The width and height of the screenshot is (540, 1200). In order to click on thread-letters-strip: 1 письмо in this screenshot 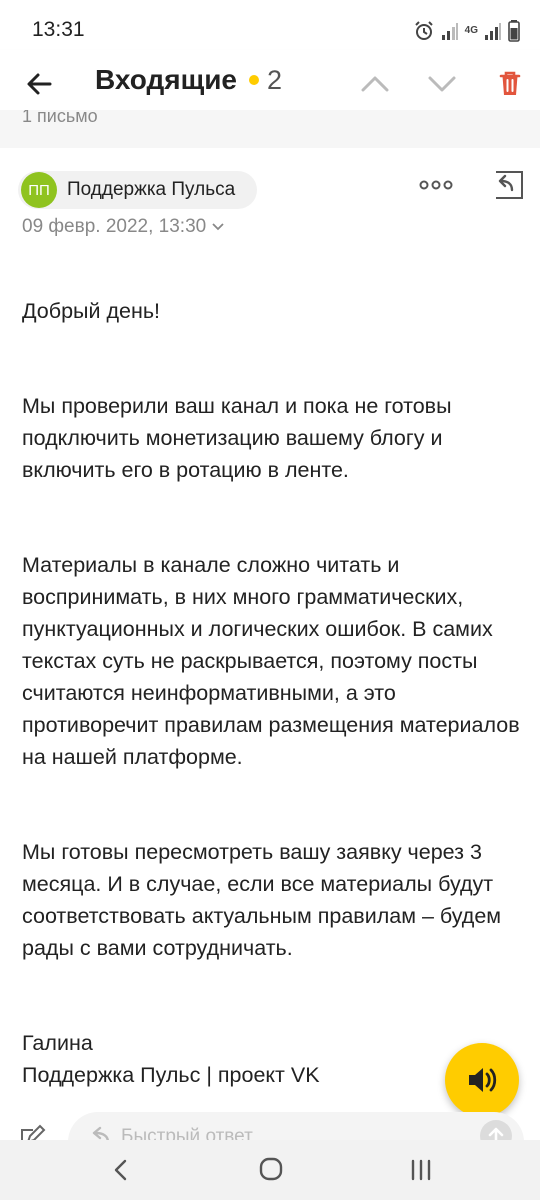, I will do `click(270, 129)`.